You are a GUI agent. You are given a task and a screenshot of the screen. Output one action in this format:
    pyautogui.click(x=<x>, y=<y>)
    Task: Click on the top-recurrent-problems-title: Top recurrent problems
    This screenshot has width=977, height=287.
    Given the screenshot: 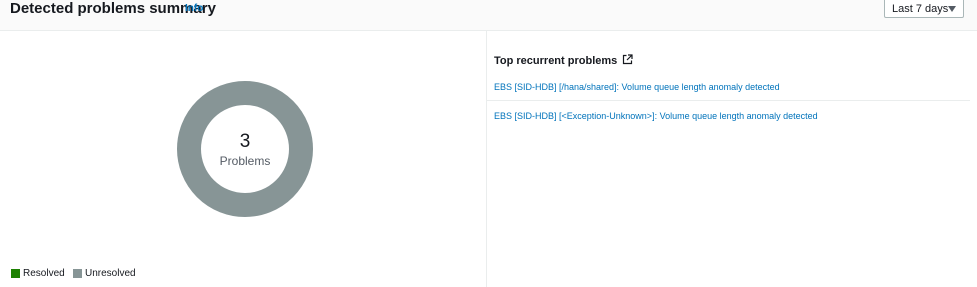 What is the action you would take?
    pyautogui.click(x=556, y=61)
    